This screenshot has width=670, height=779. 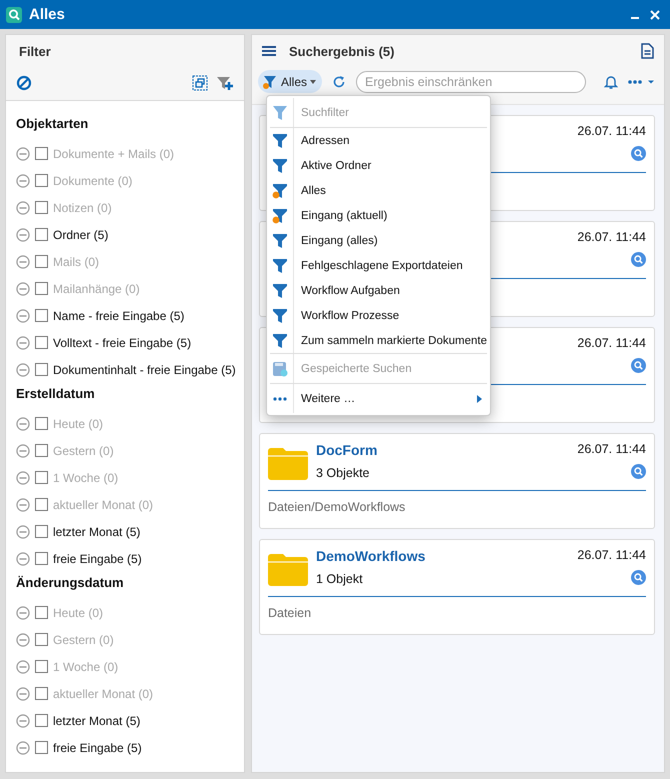 I want to click on menu-header: Suchfilter, so click(x=378, y=112).